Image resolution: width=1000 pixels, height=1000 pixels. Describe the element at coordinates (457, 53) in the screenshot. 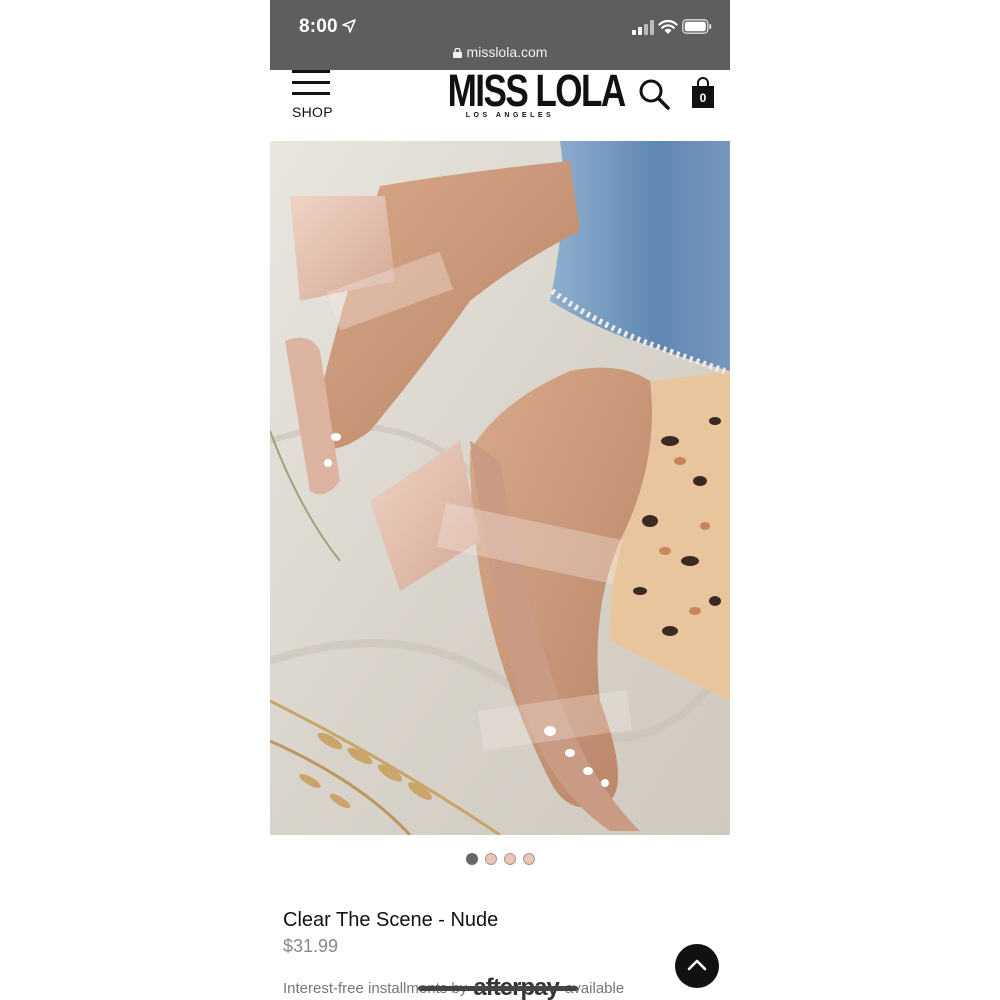

I see `lock-icon` at that location.